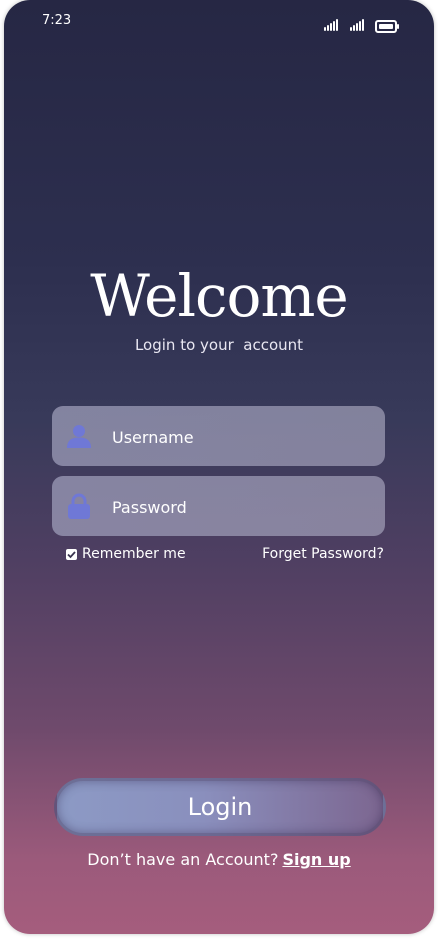 This screenshot has height=940, width=438. What do you see at coordinates (242, 507) in the screenshot?
I see `password-input` at bounding box center [242, 507].